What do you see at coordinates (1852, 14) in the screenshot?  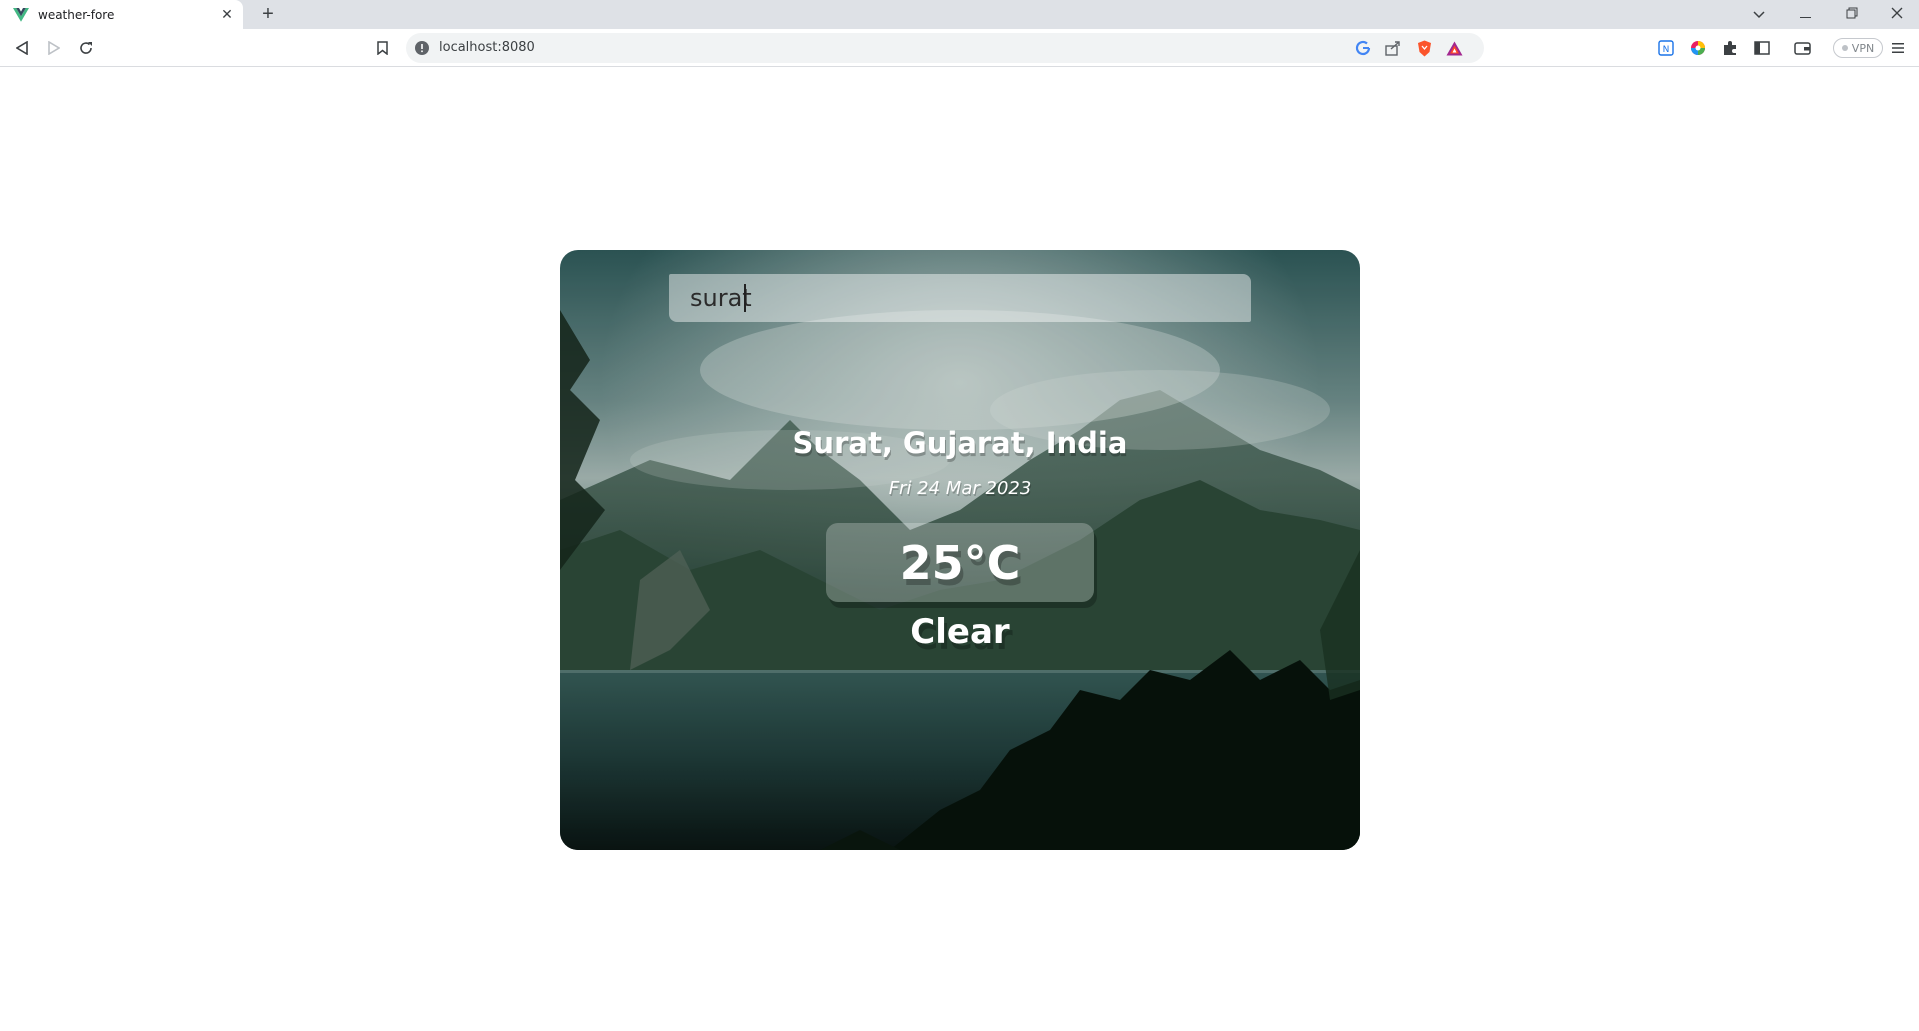 I see `restore-icon` at bounding box center [1852, 14].